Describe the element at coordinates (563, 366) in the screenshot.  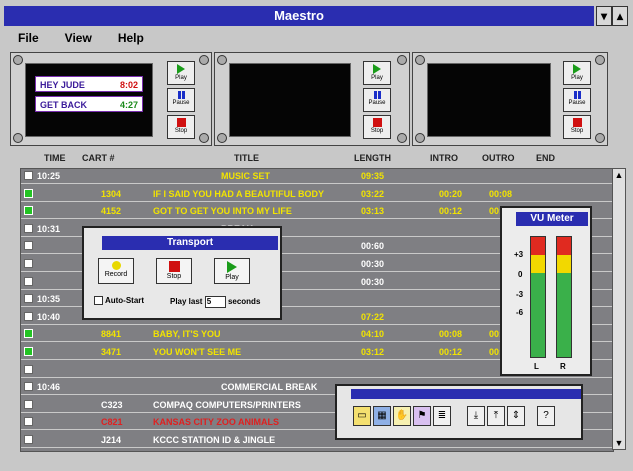
I see `vu-right-label: R` at that location.